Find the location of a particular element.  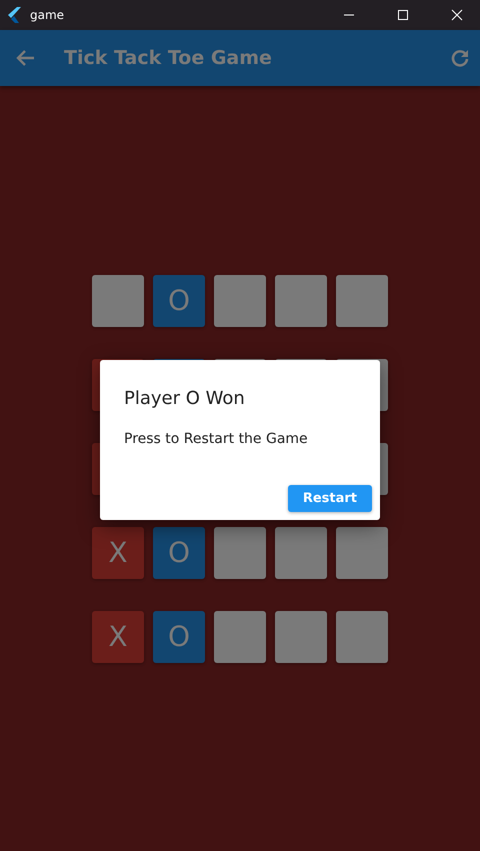

maximize-icon is located at coordinates (403, 15).